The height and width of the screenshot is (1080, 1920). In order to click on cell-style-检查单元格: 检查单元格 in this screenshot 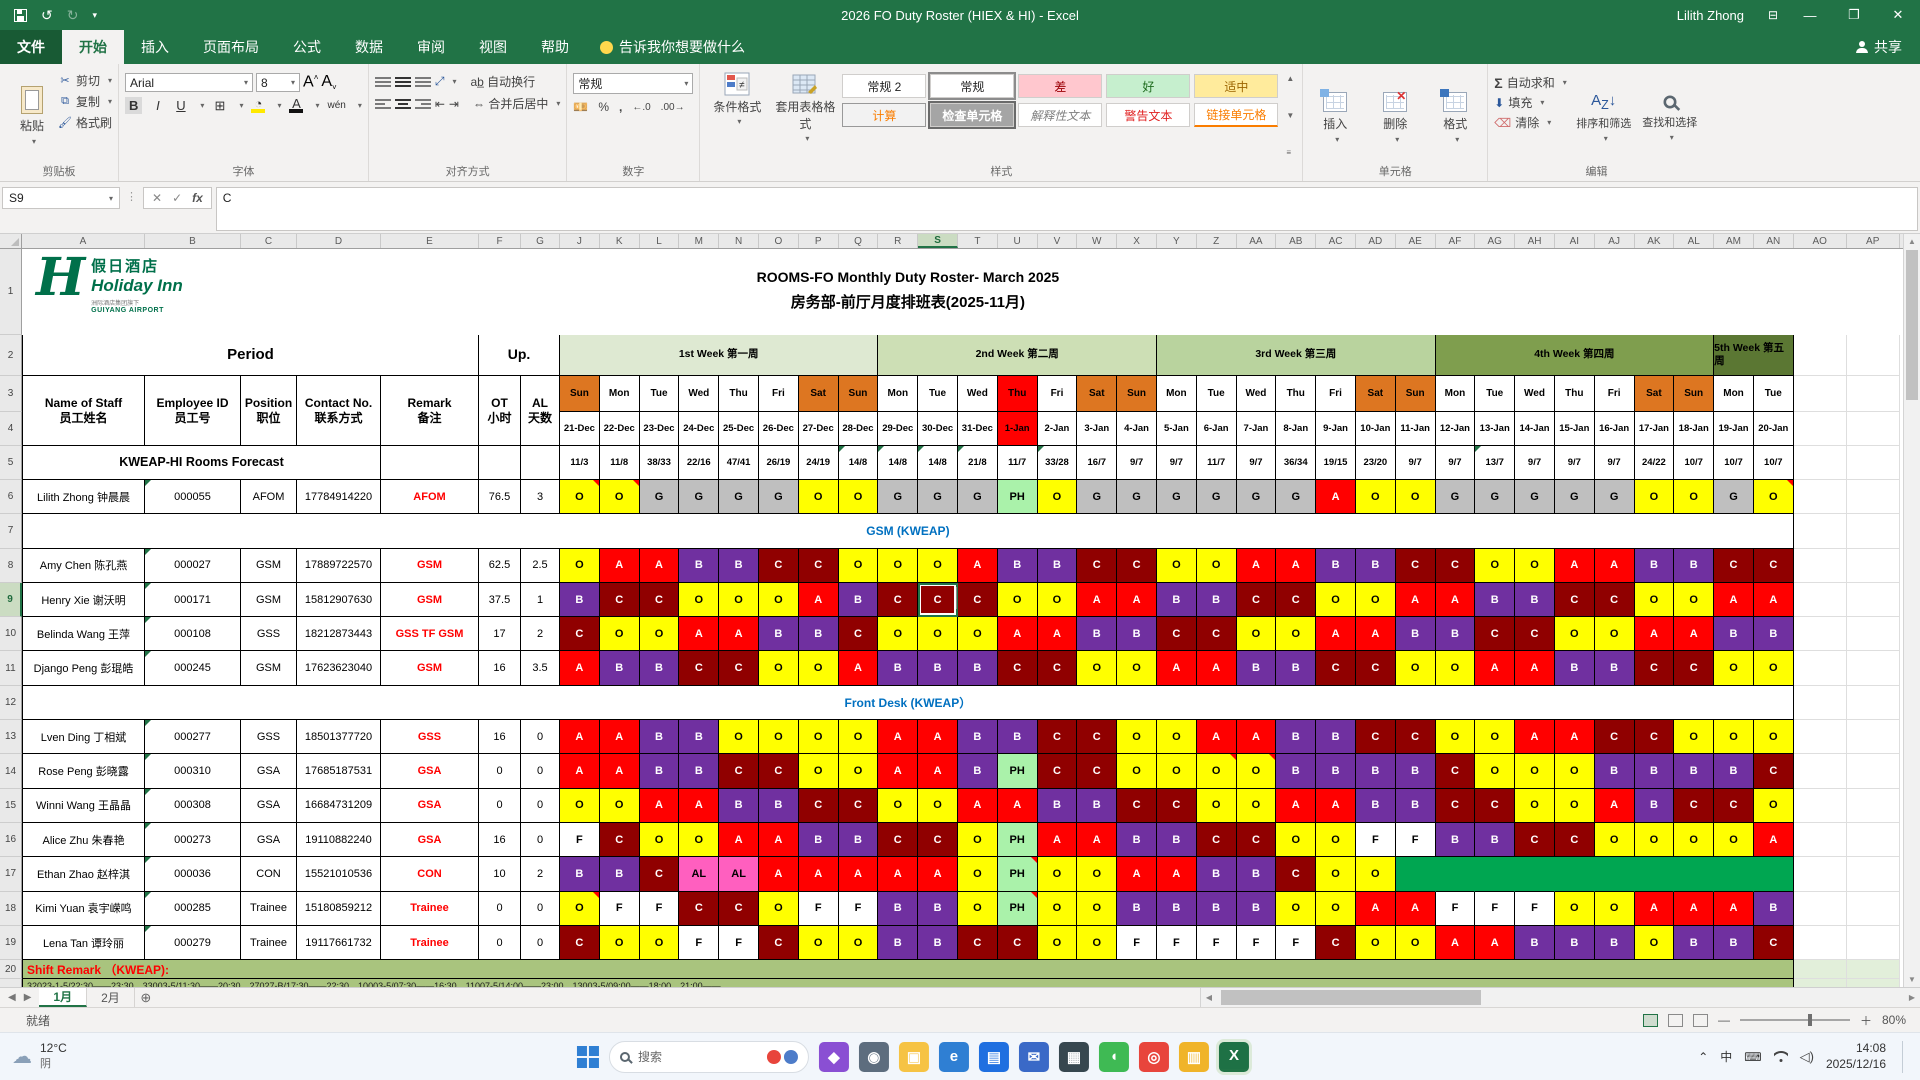, I will do `click(972, 115)`.